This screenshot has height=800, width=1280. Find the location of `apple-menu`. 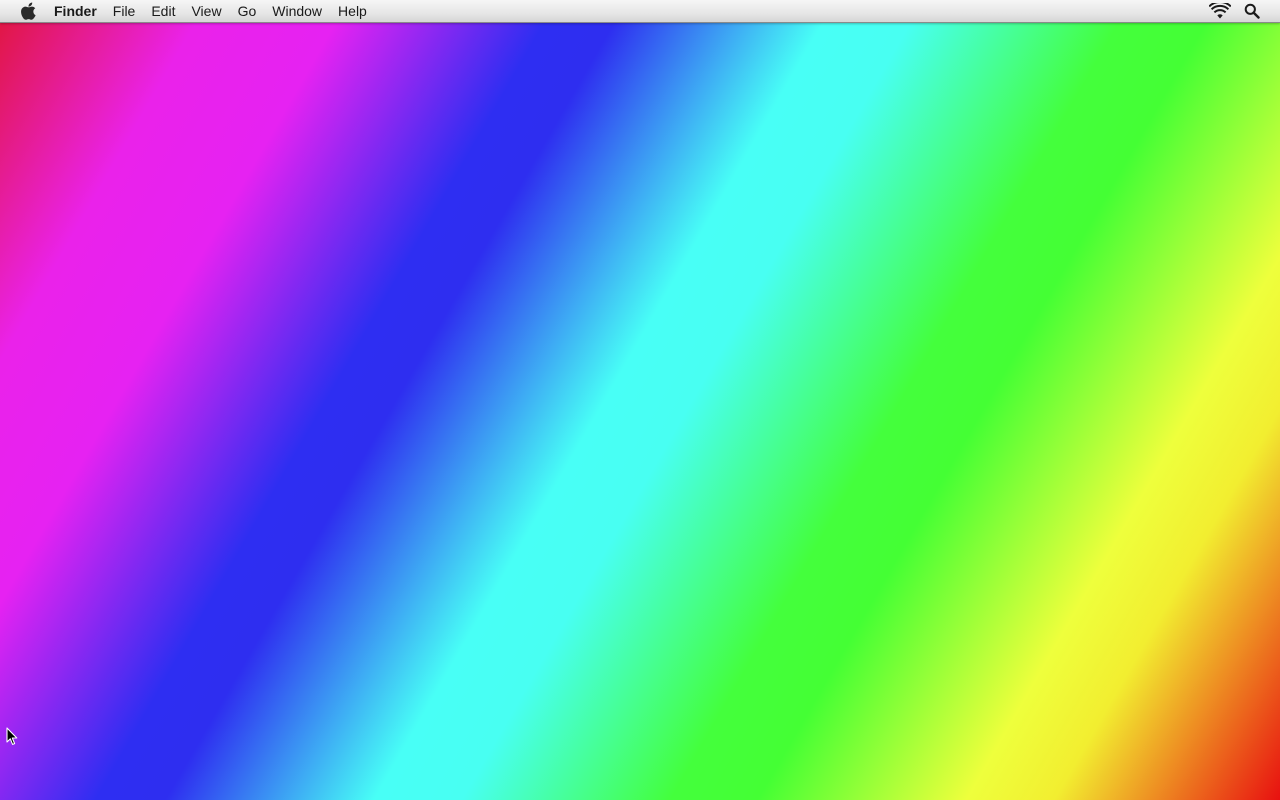

apple-menu is located at coordinates (29, 11).